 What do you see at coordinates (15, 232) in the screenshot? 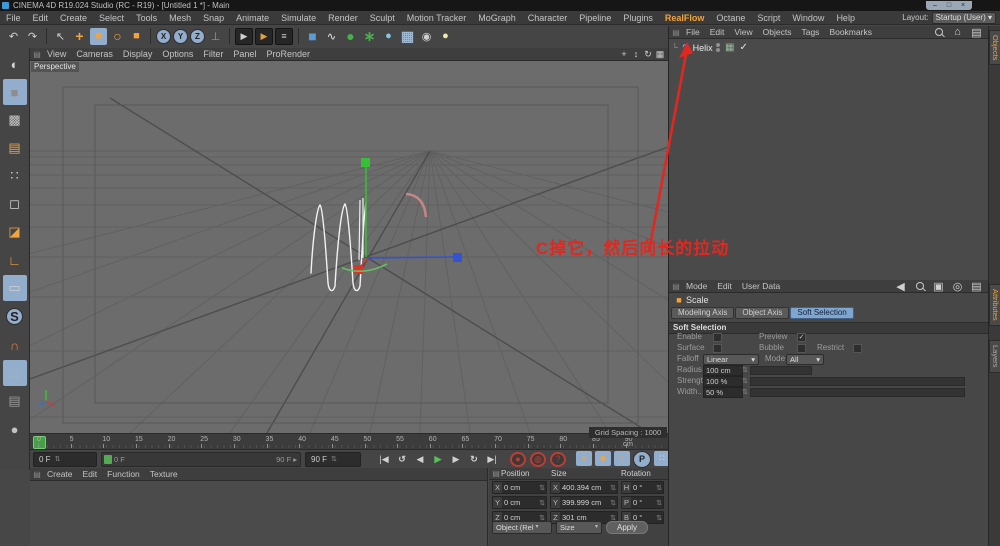
I see `polygons-mode-icon: ◪` at bounding box center [15, 232].